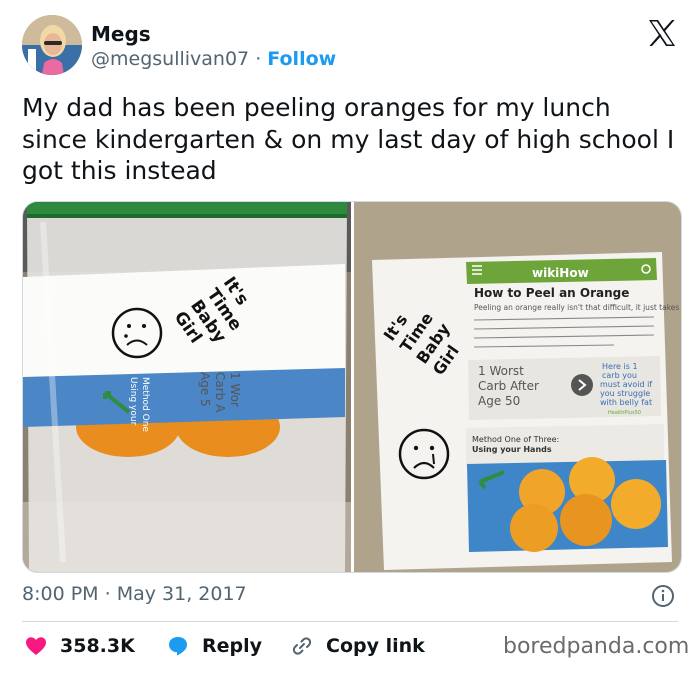 The width and height of the screenshot is (700, 673). I want to click on timestamp: 8:00 PM · May 31, 2017, so click(134, 594).